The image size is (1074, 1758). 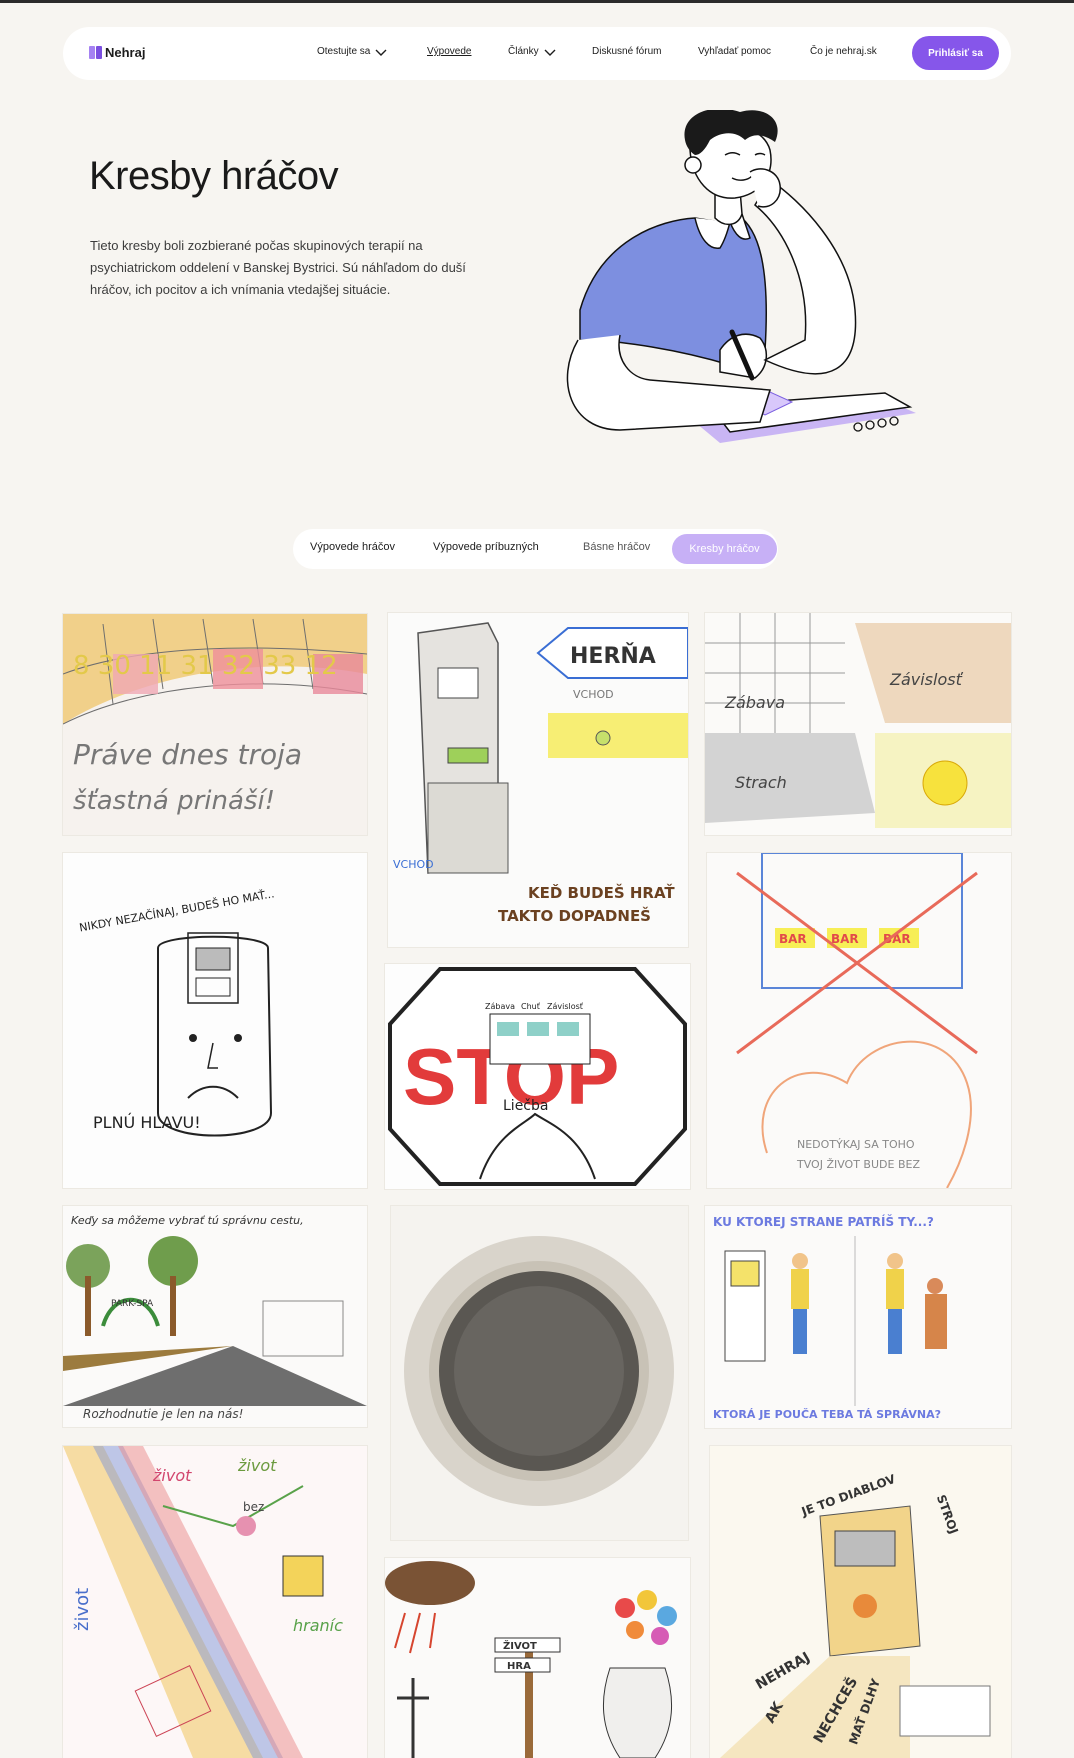 What do you see at coordinates (214, 176) in the screenshot?
I see `page-title: Kresby hráčov` at bounding box center [214, 176].